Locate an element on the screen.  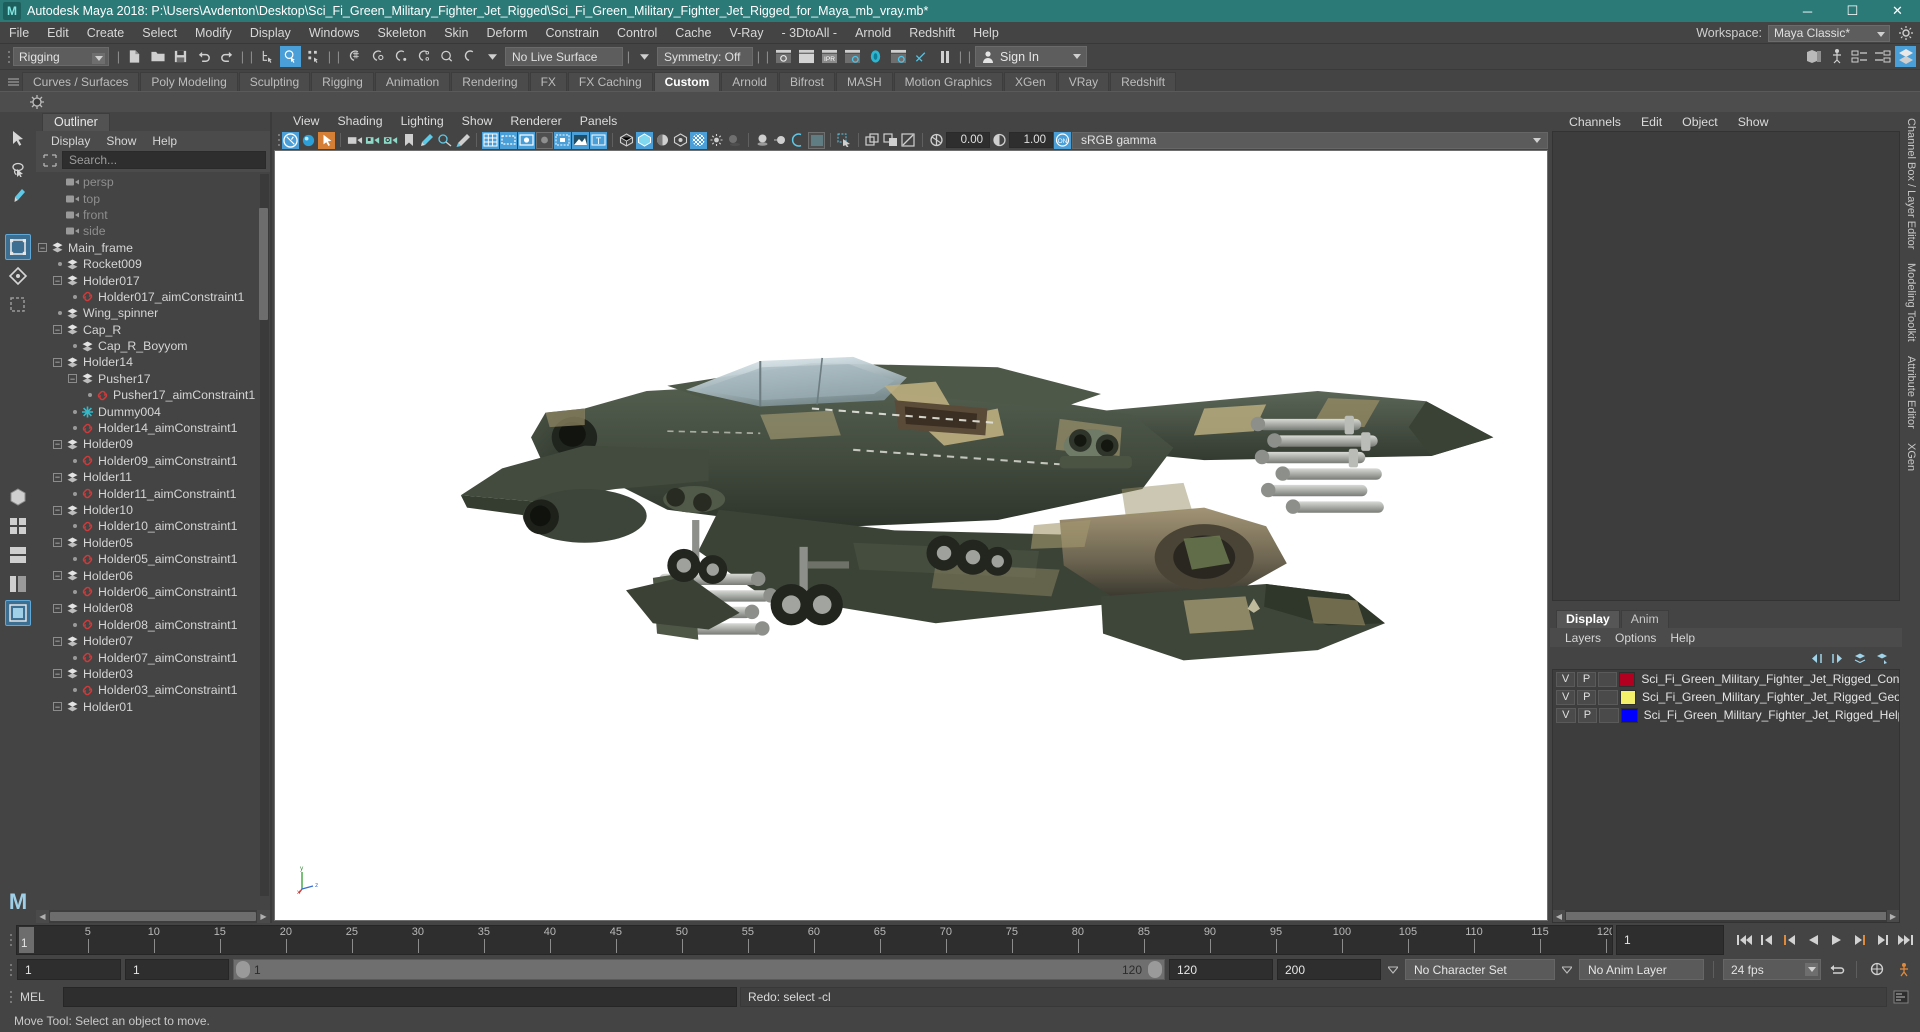
step-forward-keyframe-icon is located at coordinates (1882, 940).